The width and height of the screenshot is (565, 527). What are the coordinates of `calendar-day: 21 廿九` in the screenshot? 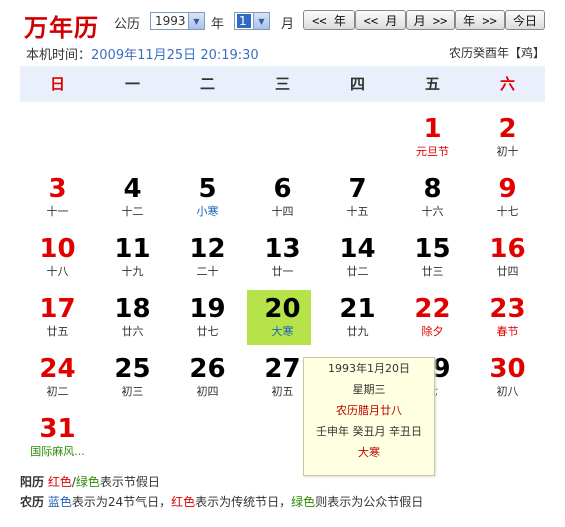 It's located at (357, 316).